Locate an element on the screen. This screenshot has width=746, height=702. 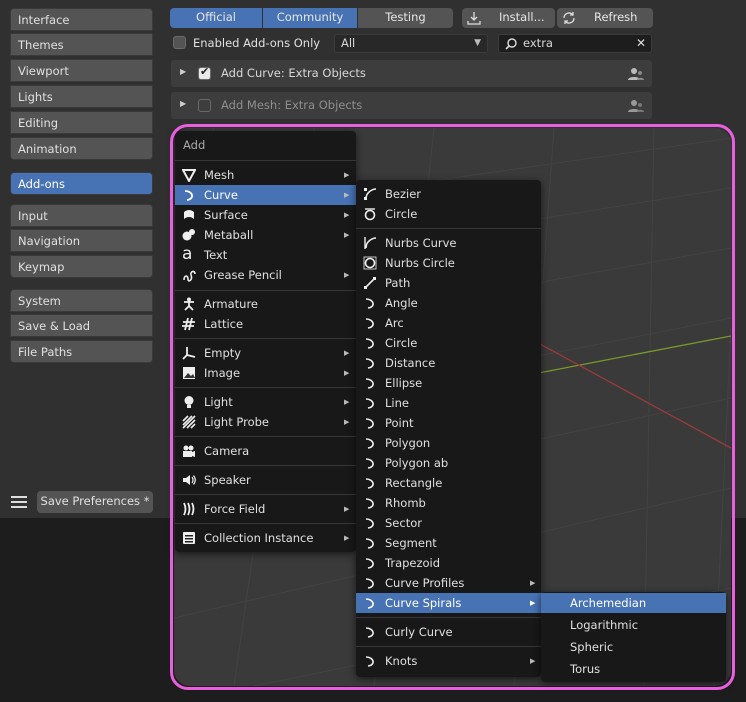
menu-item-logarithmic: Logarithmic is located at coordinates (633, 625).